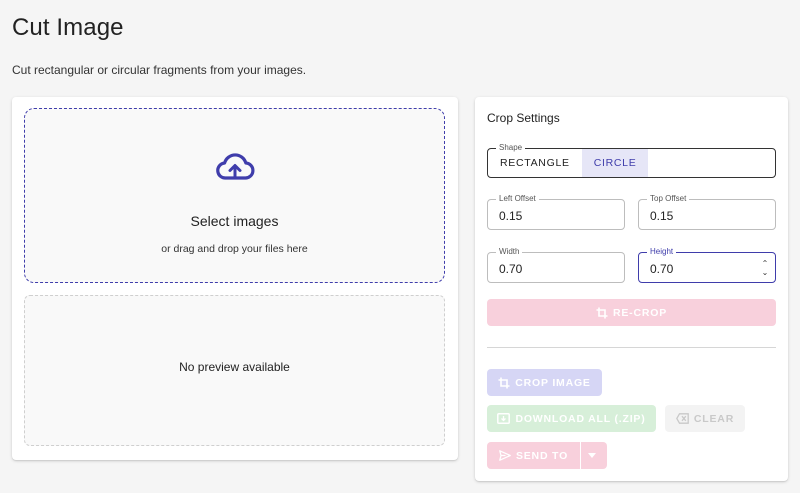  I want to click on crop-image-button: CROP IMAGE, so click(544, 382).